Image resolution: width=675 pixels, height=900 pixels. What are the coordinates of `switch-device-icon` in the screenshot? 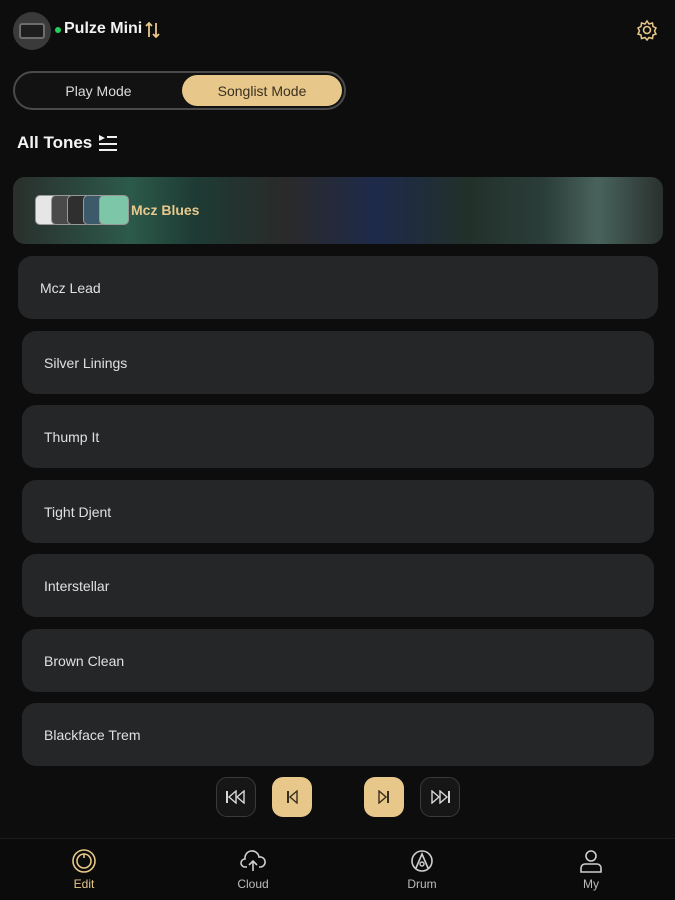 It's located at (153, 30).